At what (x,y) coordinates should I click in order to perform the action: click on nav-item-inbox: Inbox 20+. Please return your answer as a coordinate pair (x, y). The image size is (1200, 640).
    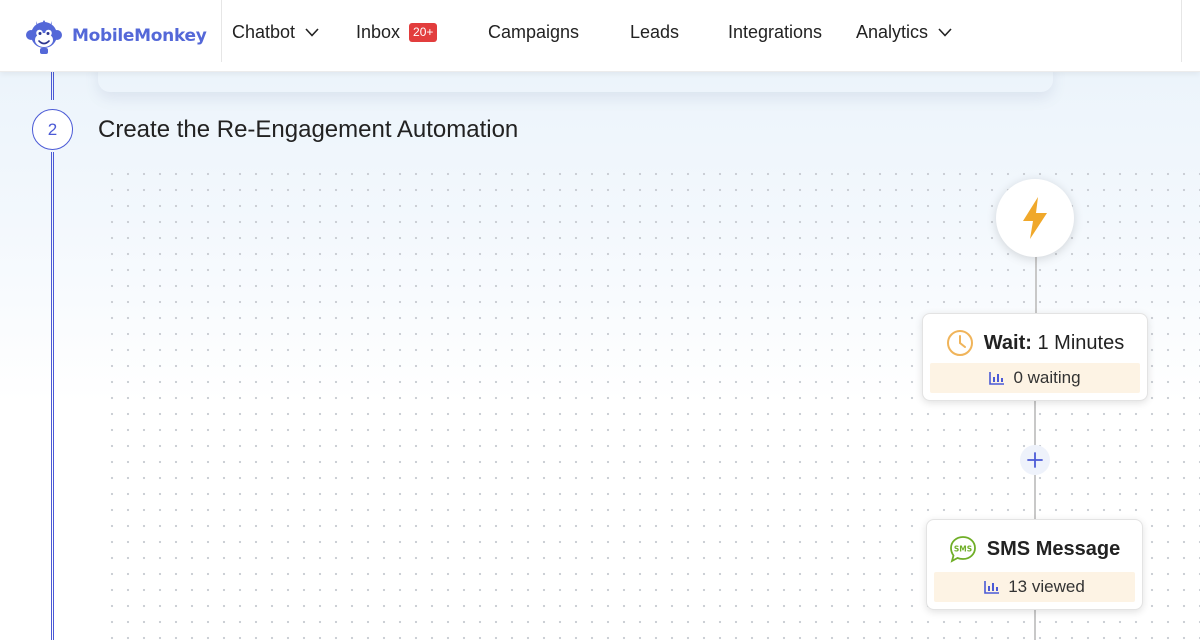
    Looking at the image, I should click on (397, 32).